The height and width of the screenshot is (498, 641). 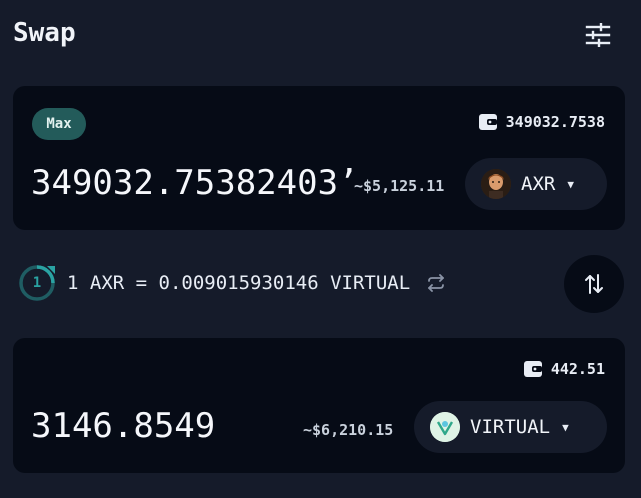 I want to click on refresh-countdown-value: 1, so click(x=37, y=283).